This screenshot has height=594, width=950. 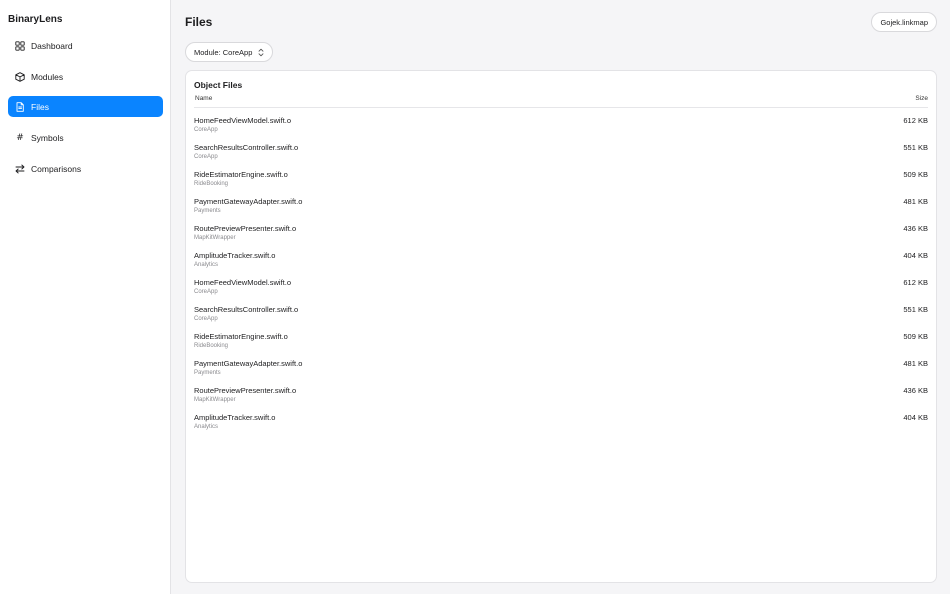 What do you see at coordinates (199, 22) in the screenshot?
I see `page-title: Files` at bounding box center [199, 22].